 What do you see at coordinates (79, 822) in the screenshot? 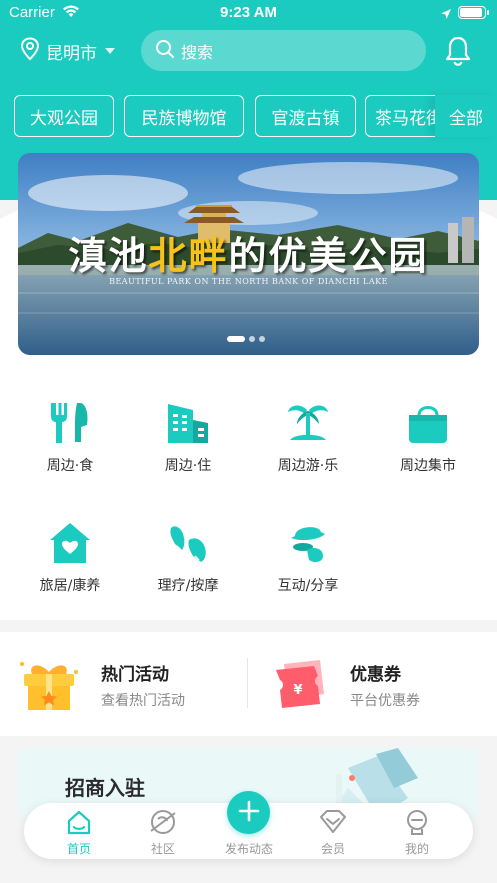
I see `home-icon` at bounding box center [79, 822].